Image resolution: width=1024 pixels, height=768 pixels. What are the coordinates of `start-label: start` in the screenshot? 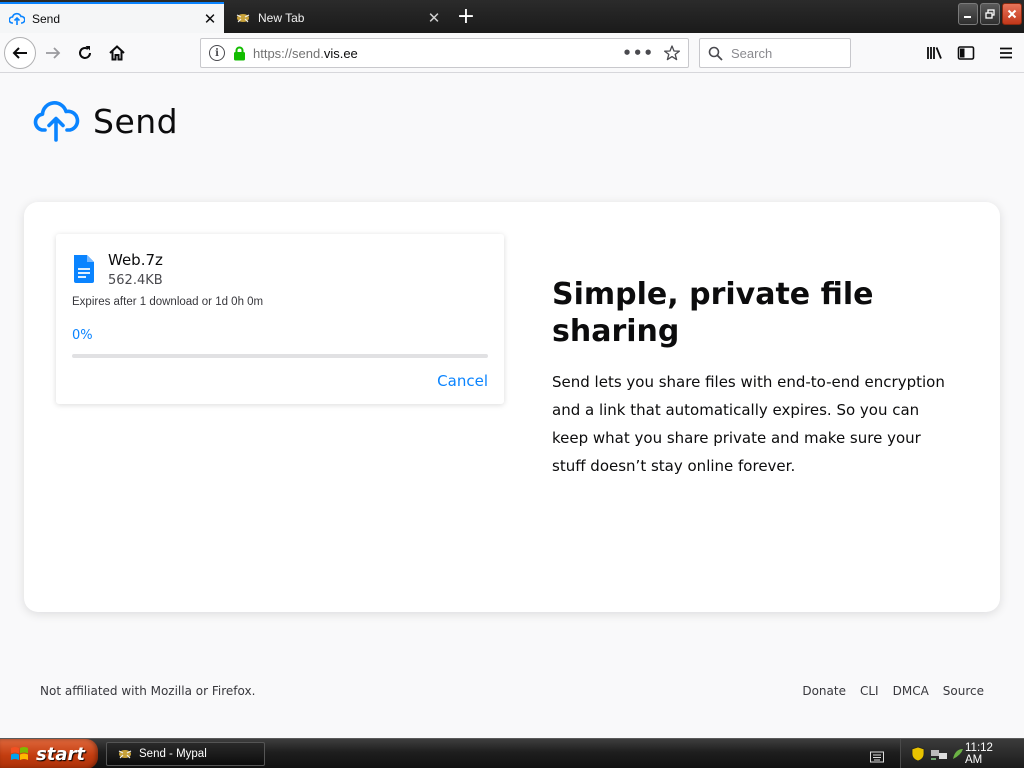 It's located at (60, 754).